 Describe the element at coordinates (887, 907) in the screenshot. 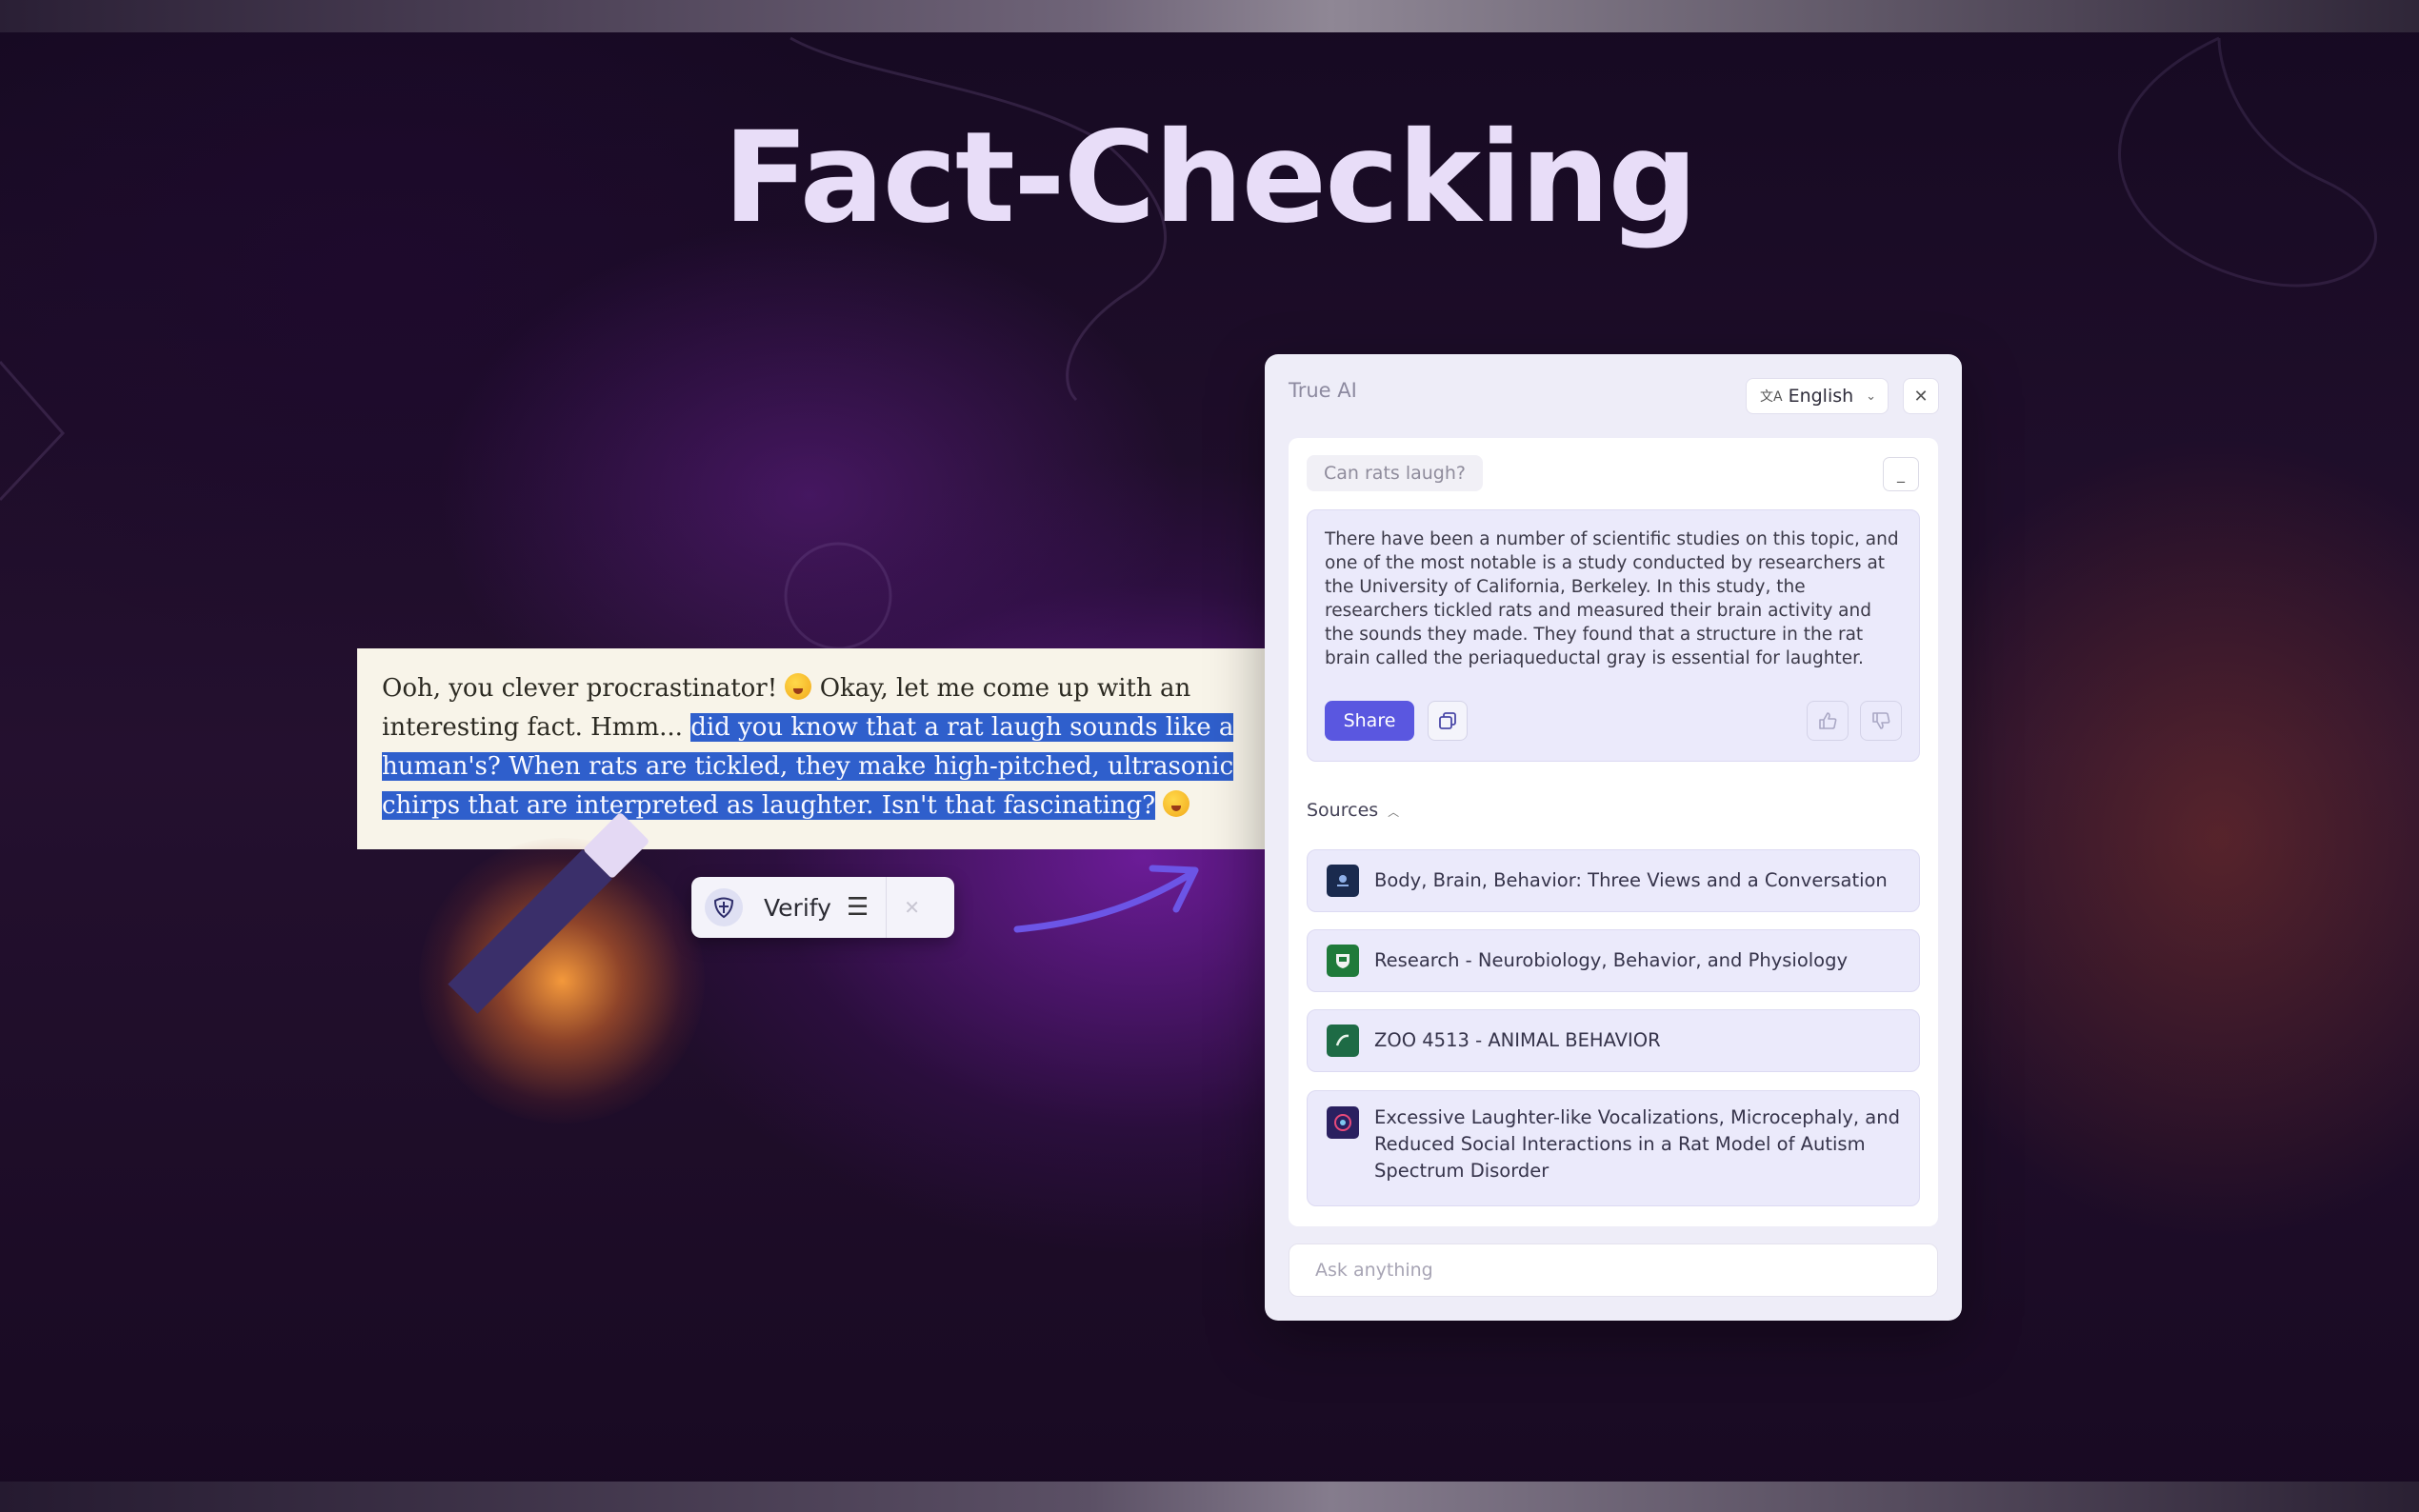

I see `toolbar-divider` at that location.